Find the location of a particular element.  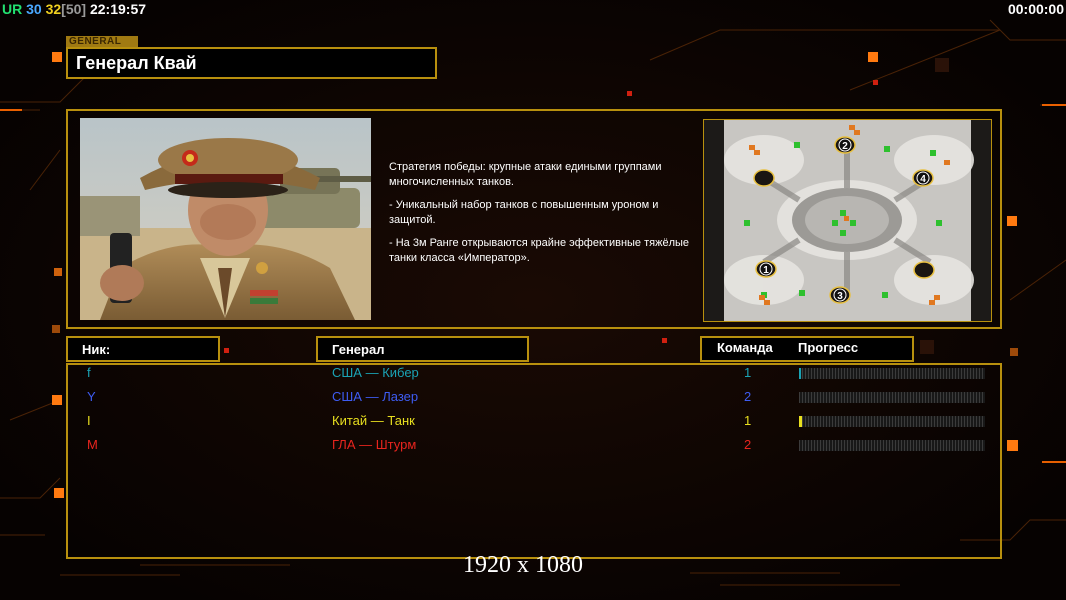

map-preview: 2 4 1 3 is located at coordinates (847, 220).